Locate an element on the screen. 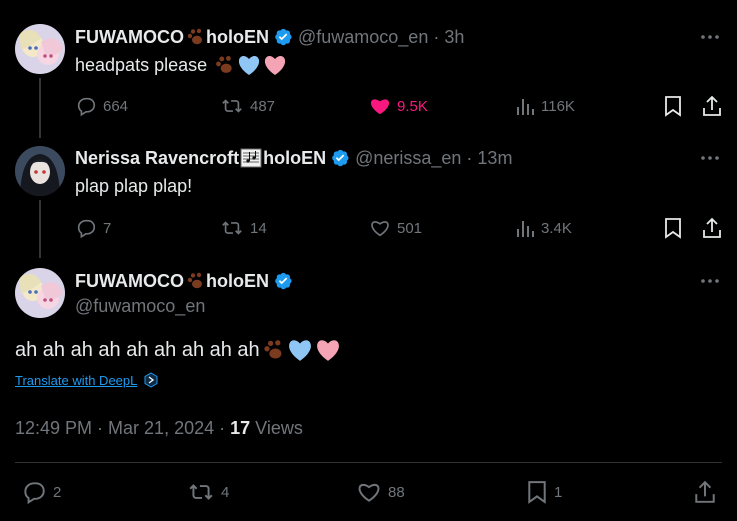 The width and height of the screenshot is (737, 521). divider is located at coordinates (368, 462).